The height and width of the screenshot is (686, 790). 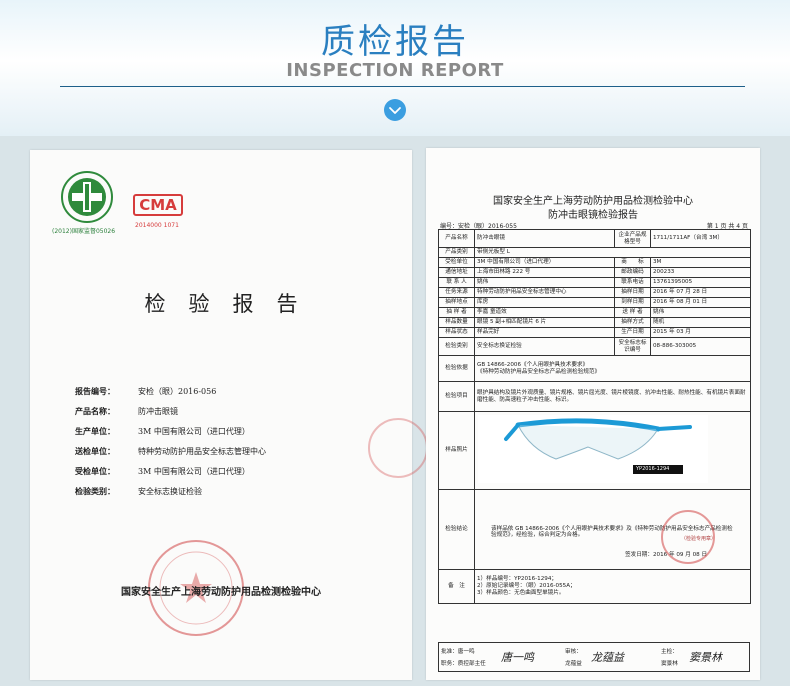 I want to click on banner-divider, so click(x=402, y=86).